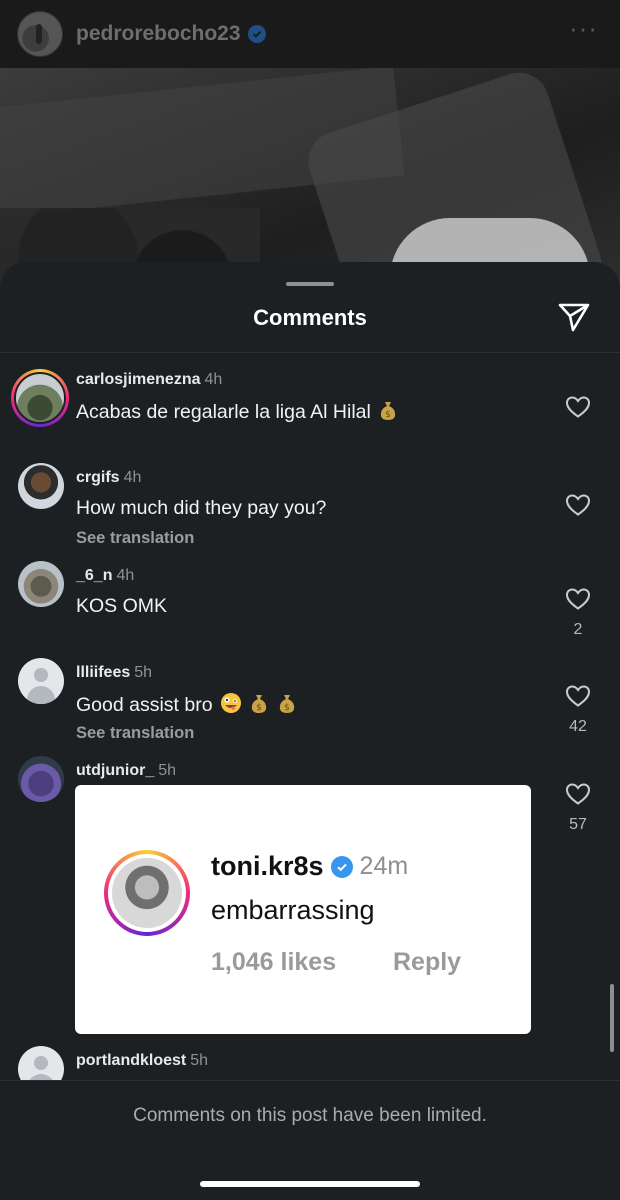  Describe the element at coordinates (310, 317) in the screenshot. I see `sheet-title: Comments` at that location.